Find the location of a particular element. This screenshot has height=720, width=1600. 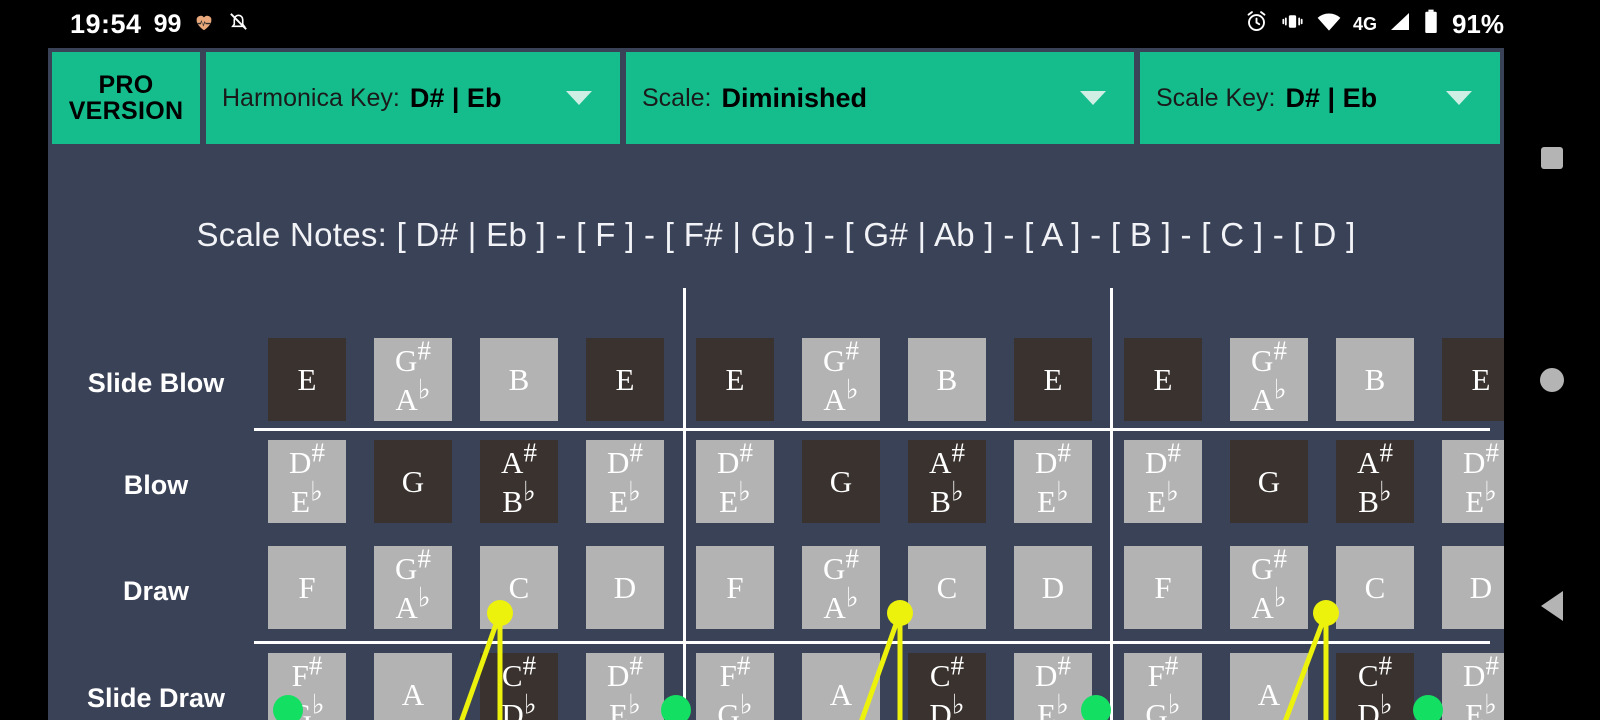

scale-key-dropdown: Scale Key: D# | Eb is located at coordinates (1320, 98).